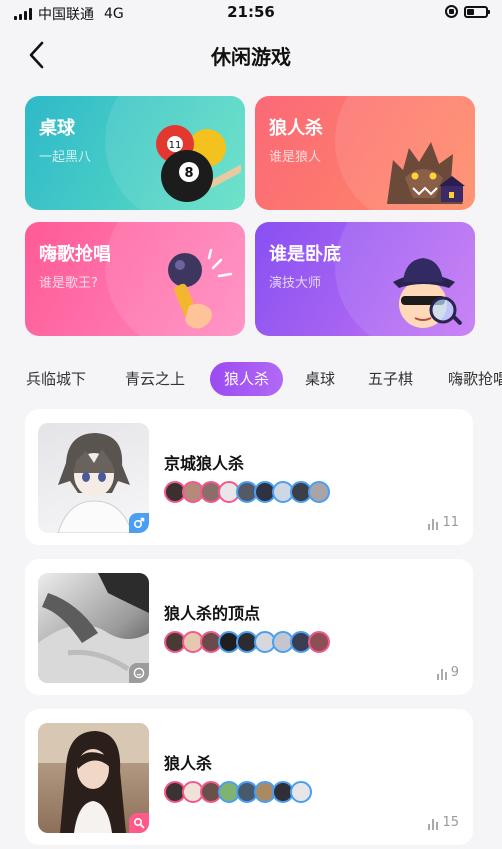 The height and width of the screenshot is (849, 502). I want to click on online-count-value: 11, so click(450, 522).